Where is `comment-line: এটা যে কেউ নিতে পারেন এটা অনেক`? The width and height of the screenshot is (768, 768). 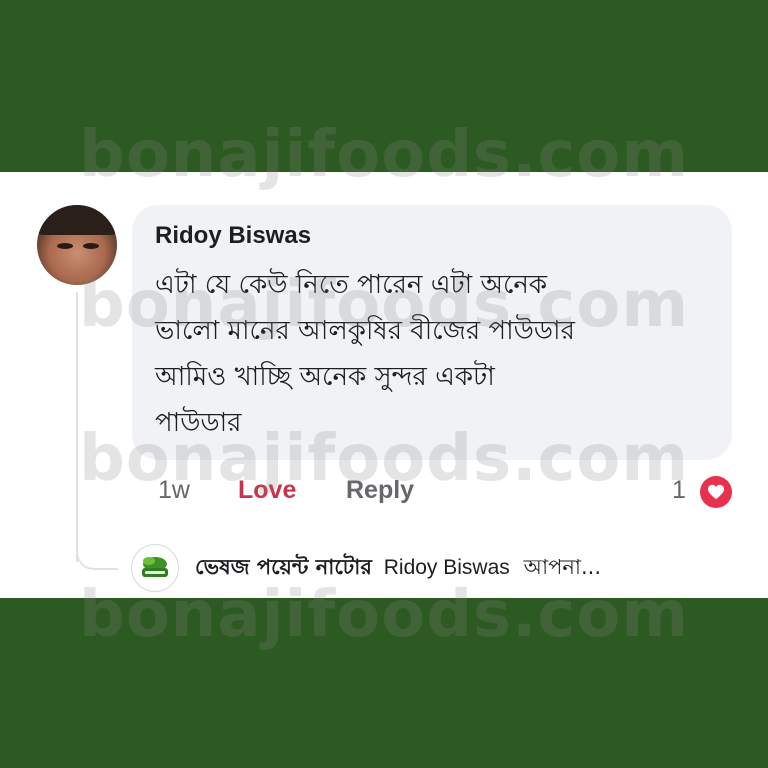 comment-line: এটা যে কেউ নিতে পারেন এটা অনেক is located at coordinates (351, 285).